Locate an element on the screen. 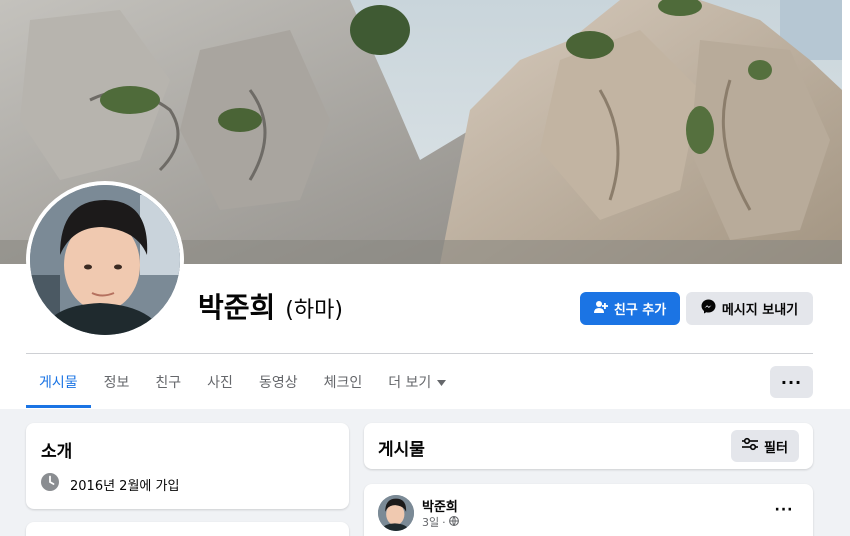 Image resolution: width=850 pixels, height=536 pixels. post-card: 박준희 3일 · ··· is located at coordinates (588, 510).